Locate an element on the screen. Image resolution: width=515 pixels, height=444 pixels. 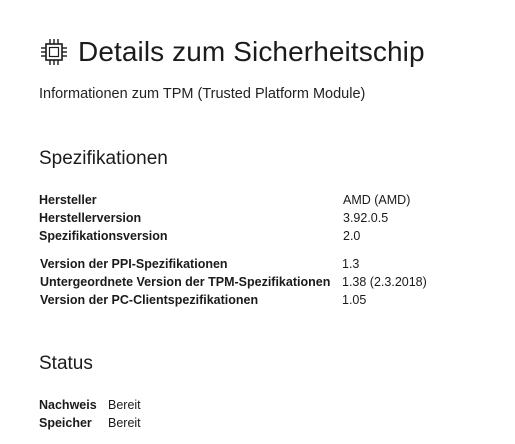
page-header: Details zum Sicherheitschip is located at coordinates (232, 52).